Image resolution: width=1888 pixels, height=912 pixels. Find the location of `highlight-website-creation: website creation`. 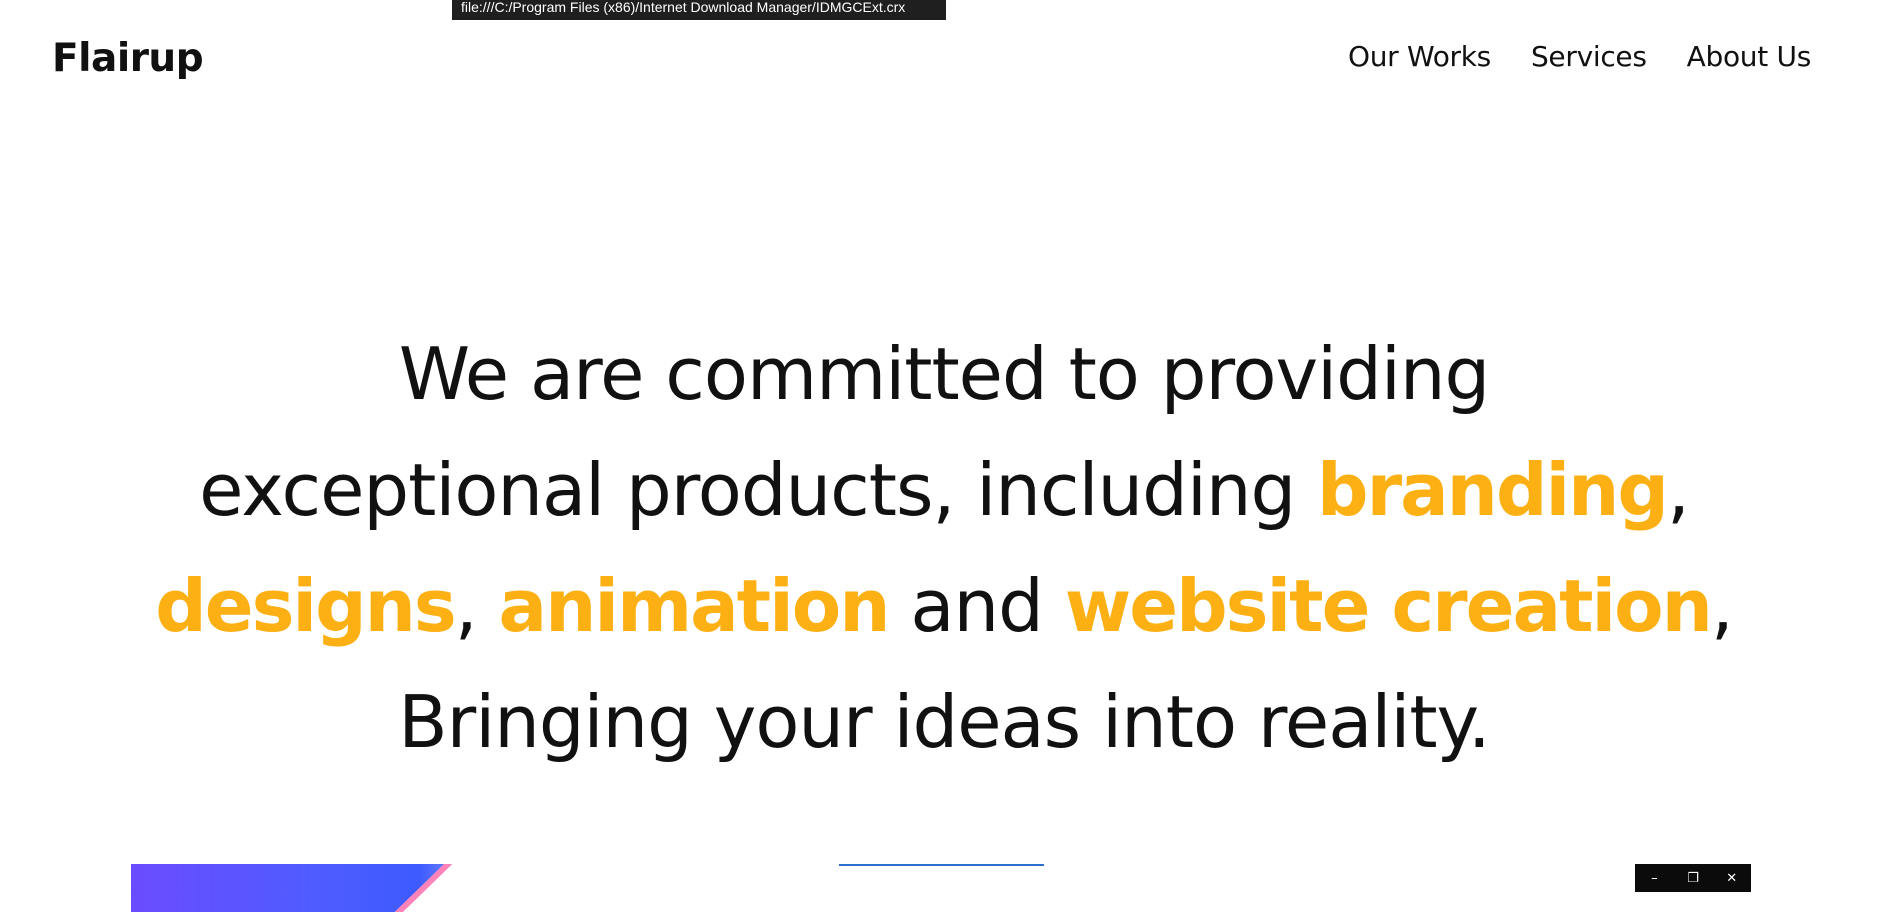

highlight-website-creation: website creation is located at coordinates (1388, 606).